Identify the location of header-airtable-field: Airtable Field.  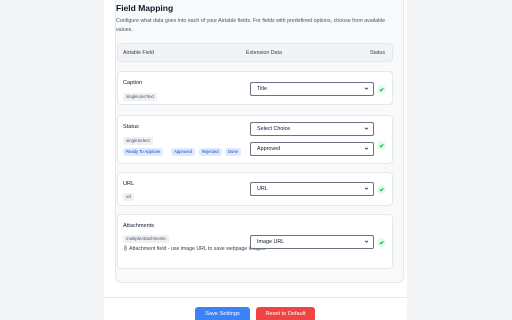
(138, 53).